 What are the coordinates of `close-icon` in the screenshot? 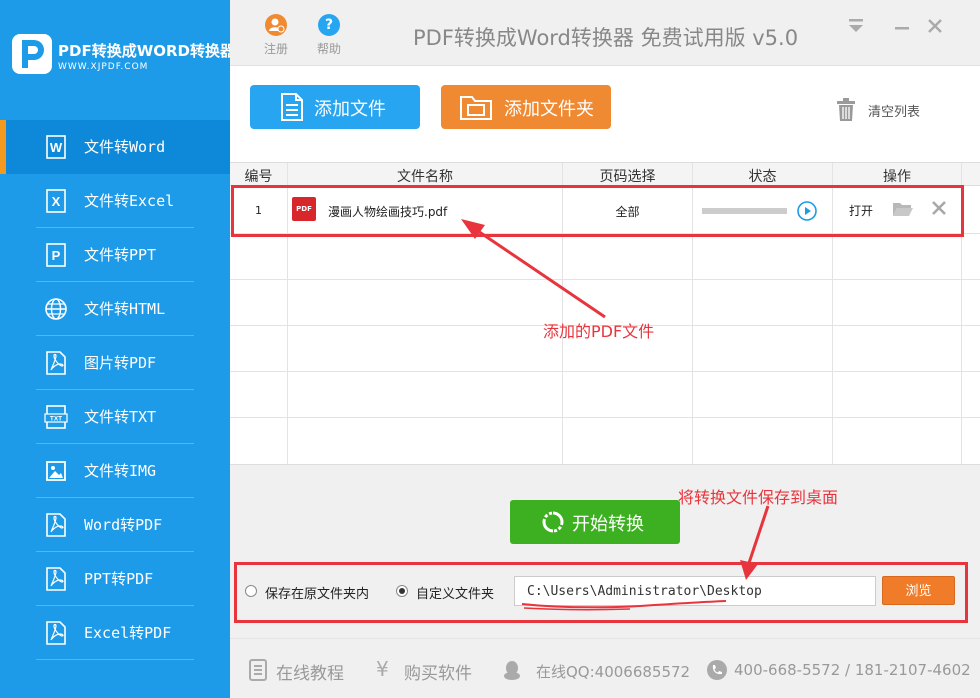 It's located at (935, 26).